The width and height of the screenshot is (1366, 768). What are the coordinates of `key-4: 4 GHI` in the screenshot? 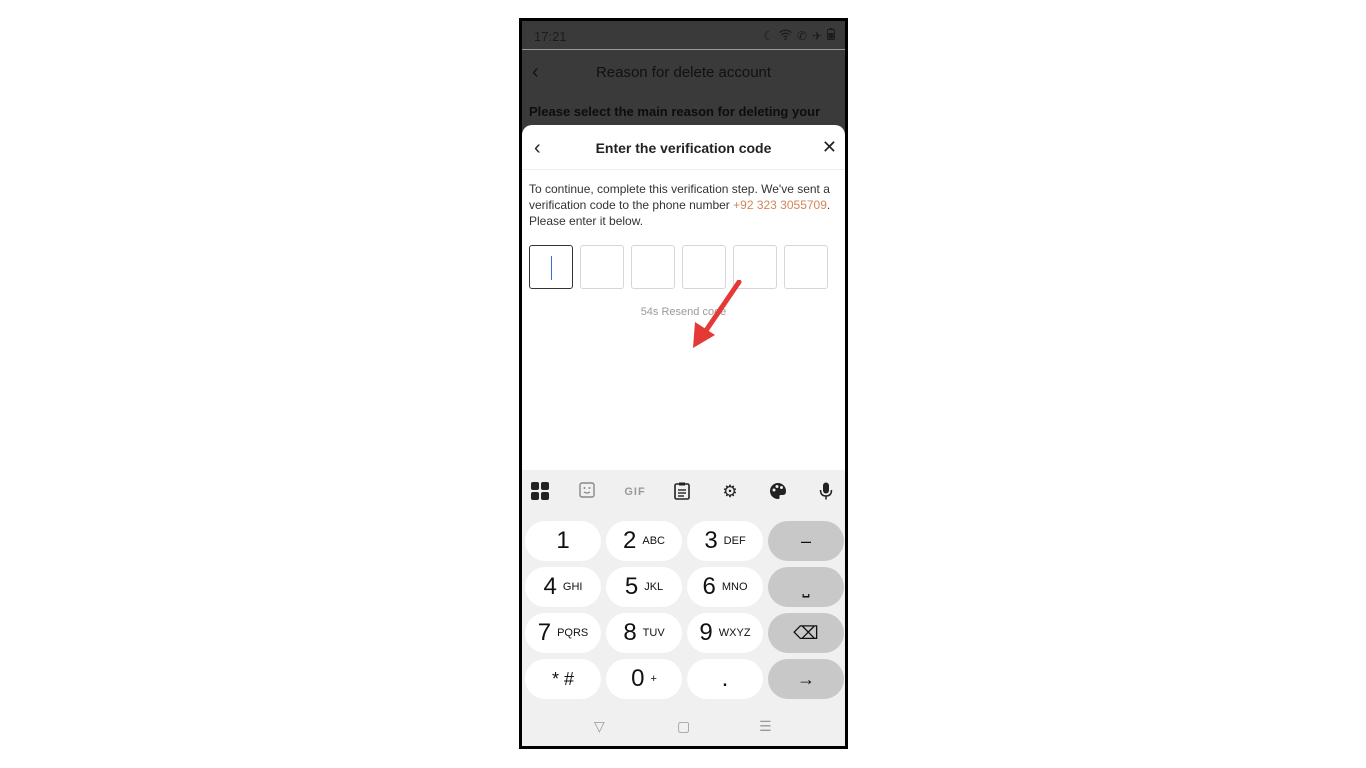 It's located at (563, 587).